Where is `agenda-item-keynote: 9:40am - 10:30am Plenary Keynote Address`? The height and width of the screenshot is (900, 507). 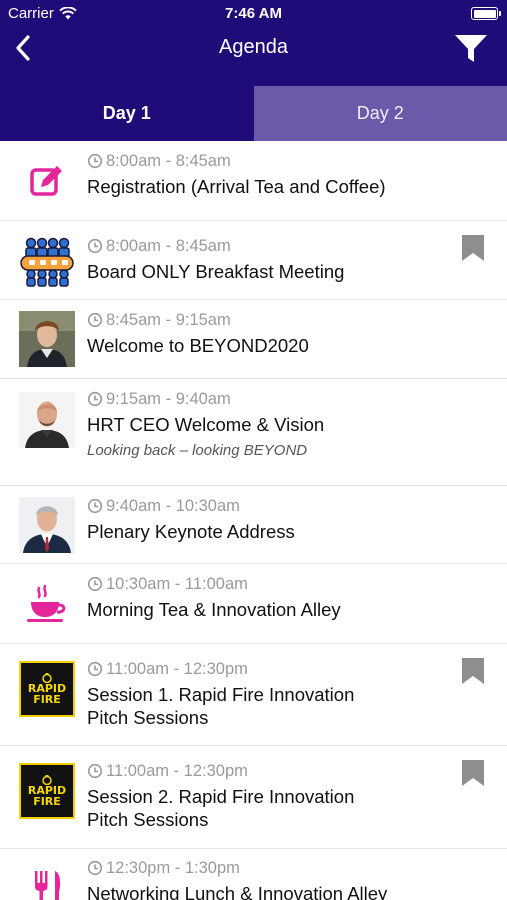
agenda-item-keynote: 9:40am - 10:30am Plenary Keynote Address is located at coordinates (253, 525).